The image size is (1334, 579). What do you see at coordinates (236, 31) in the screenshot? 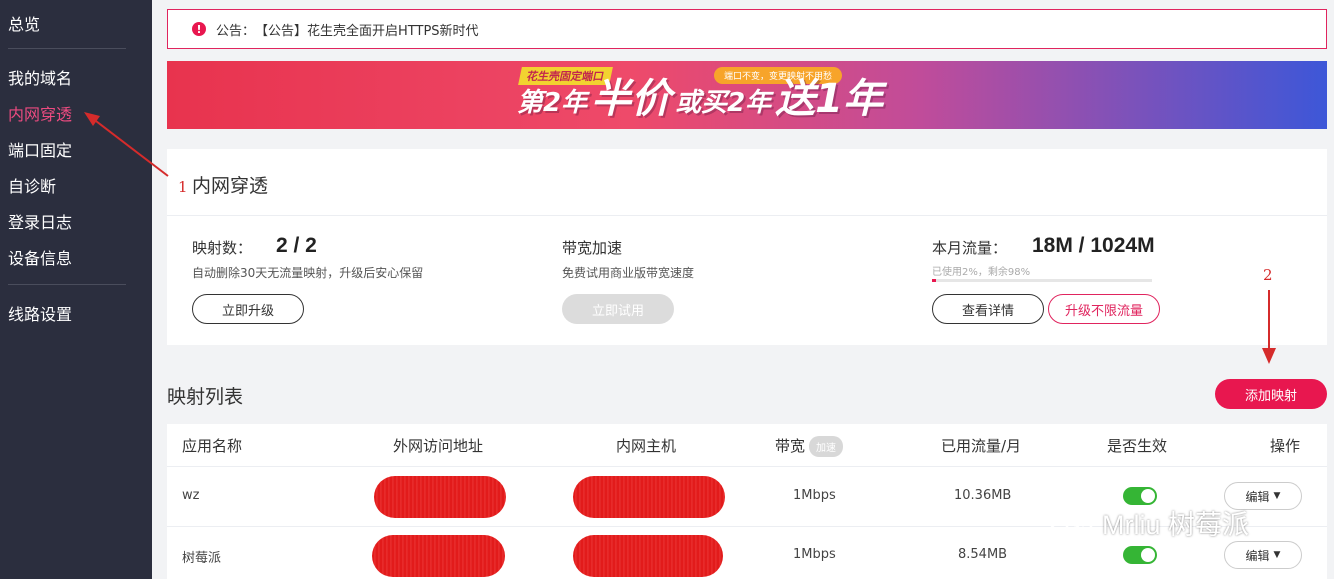
I see `notice-prefix: 公告：` at bounding box center [236, 31].